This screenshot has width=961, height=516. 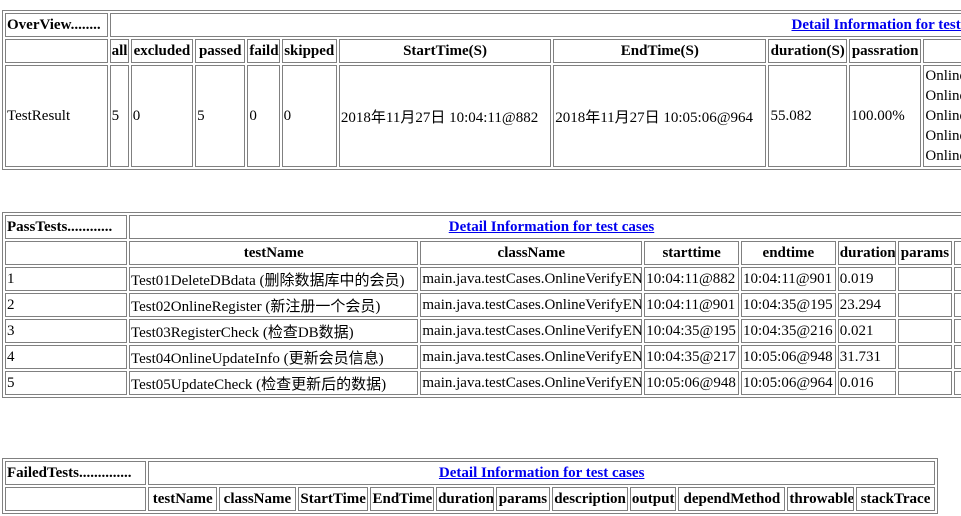 I want to click on header-endtime: endtime, so click(x=788, y=253).